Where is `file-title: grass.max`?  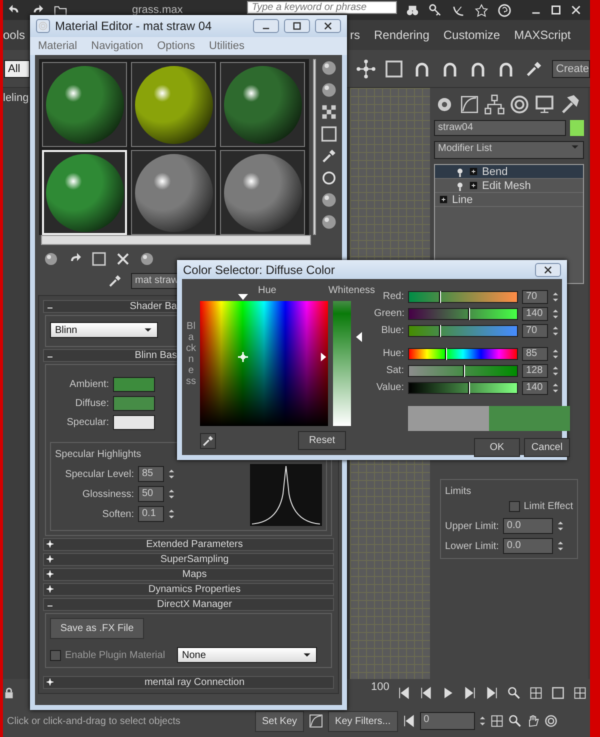 file-title: grass.max is located at coordinates (157, 10).